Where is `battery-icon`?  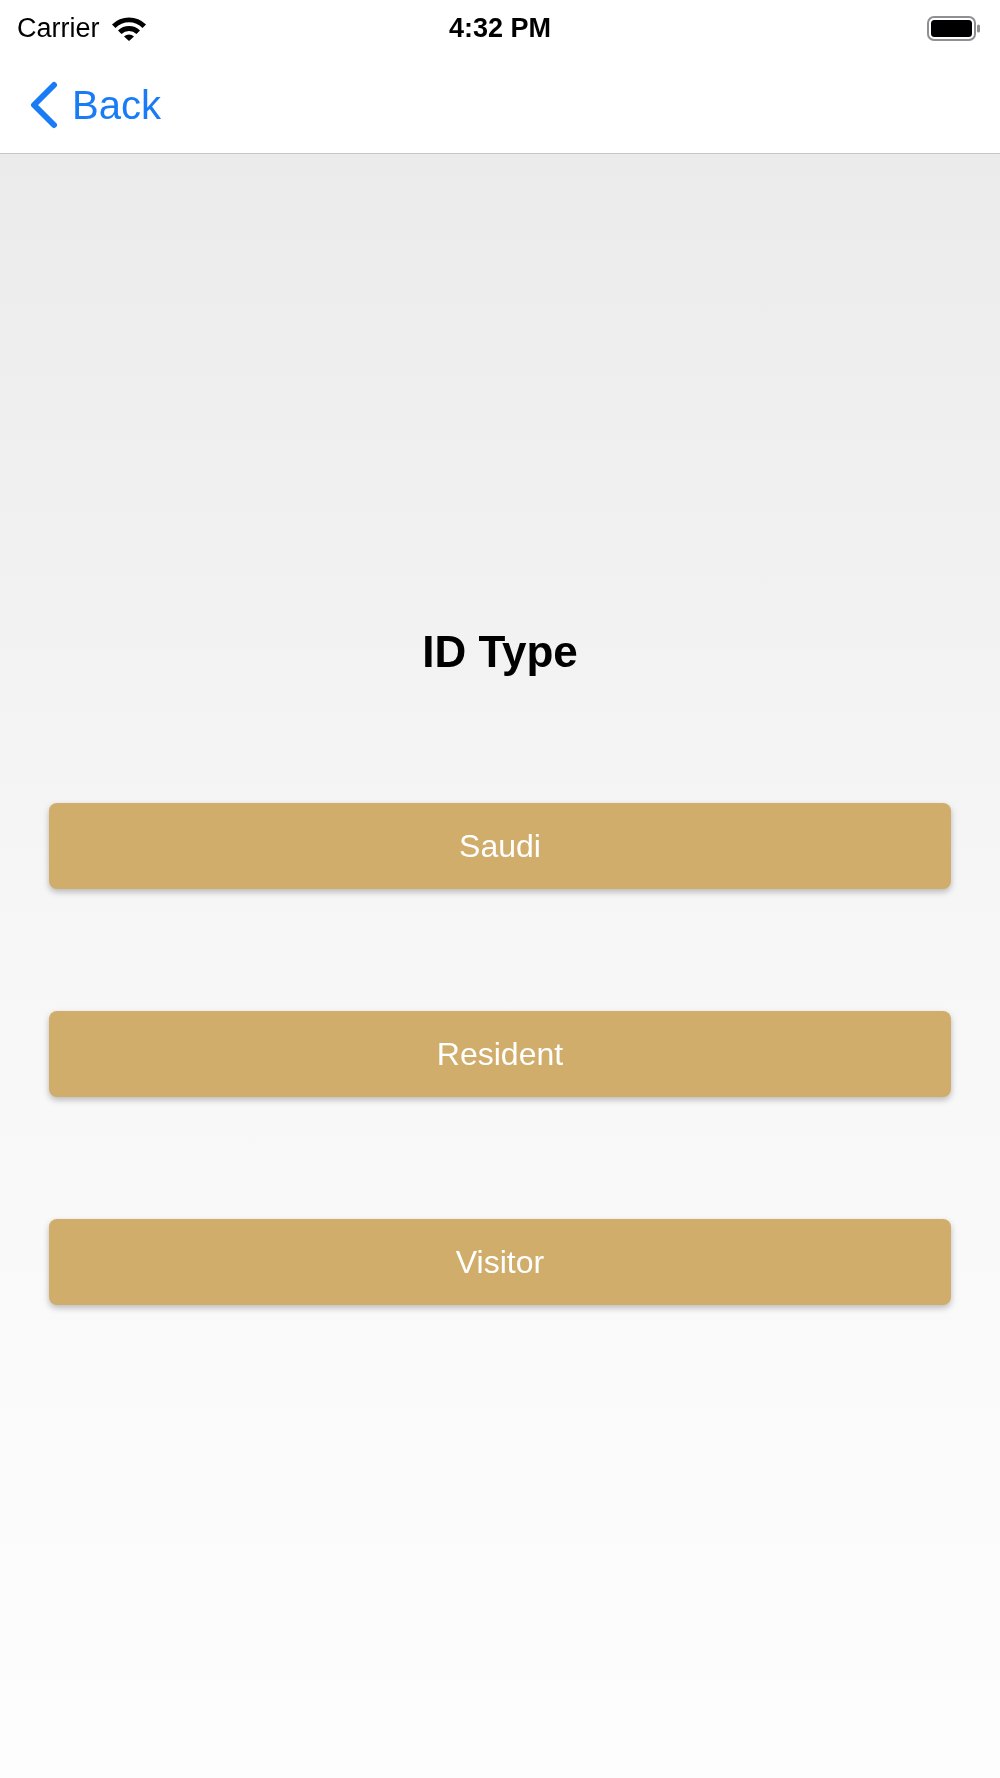
battery-icon is located at coordinates (954, 28).